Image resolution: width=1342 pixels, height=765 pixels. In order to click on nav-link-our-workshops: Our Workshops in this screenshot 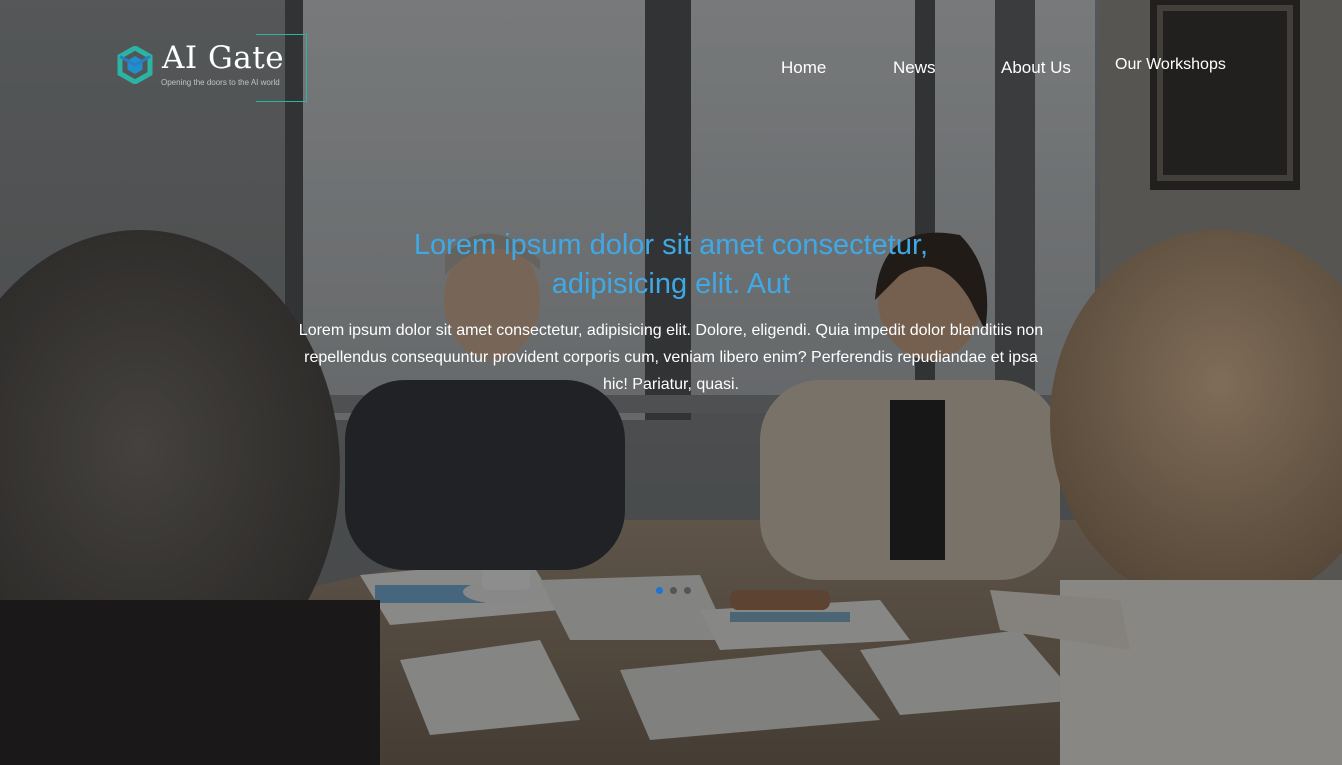, I will do `click(1170, 65)`.